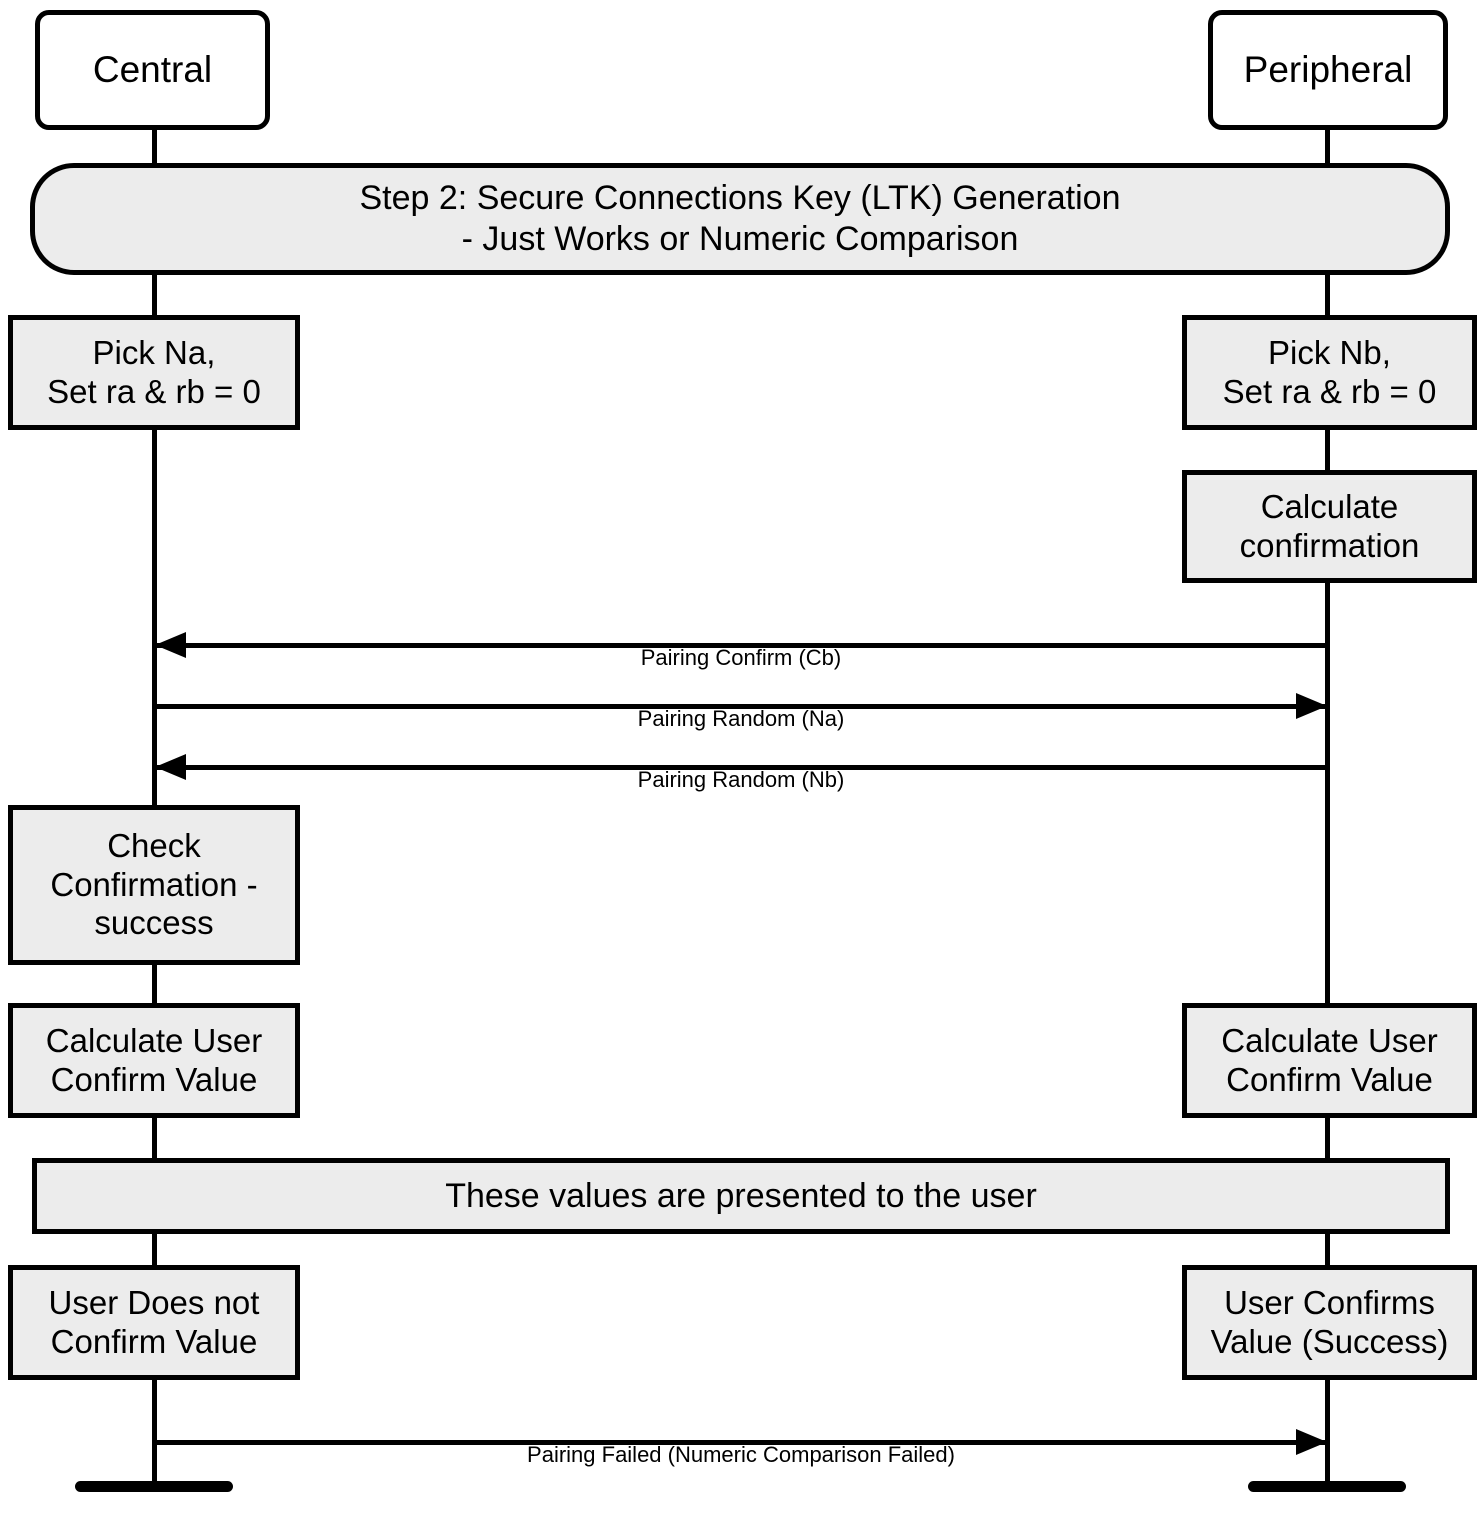 The image size is (1480, 1522). What do you see at coordinates (1329, 1079) in the screenshot?
I see `note-calc-user-confirm-right-line-2: Confirm Value` at bounding box center [1329, 1079].